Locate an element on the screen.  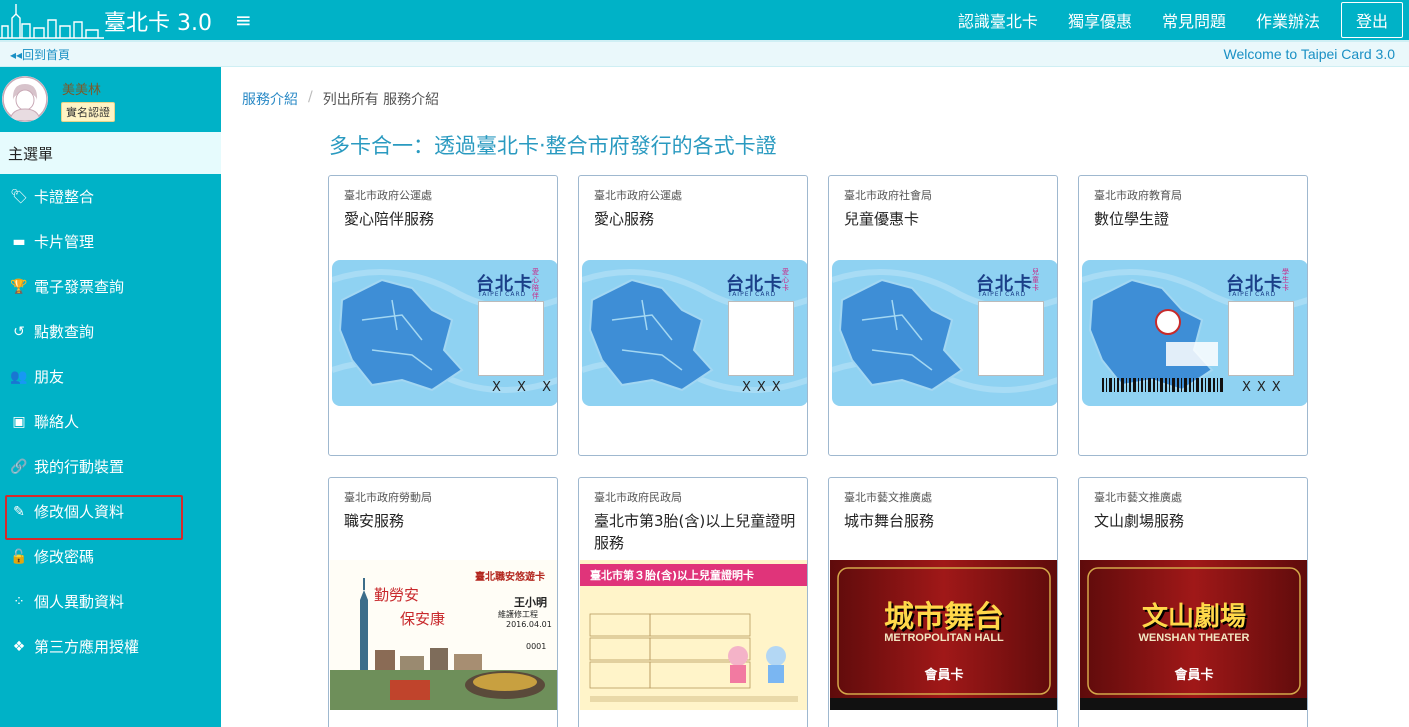
back-to-home-link: ◂◂回到首頁 is located at coordinates (40, 54).